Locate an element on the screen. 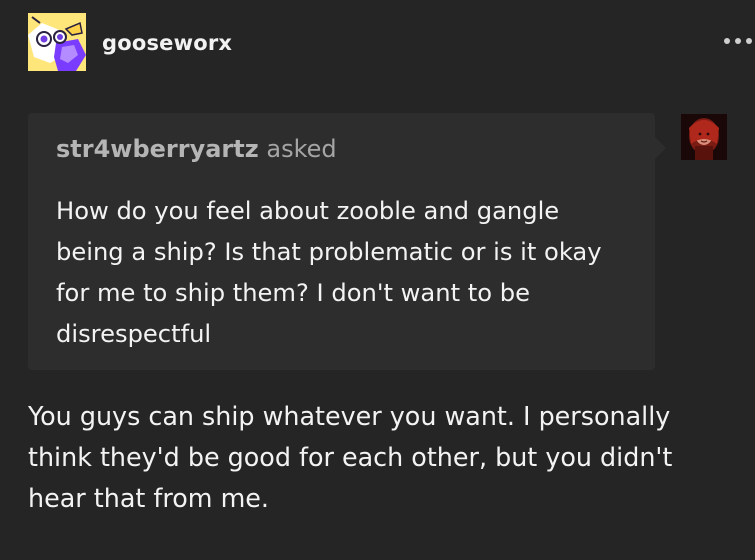  asker-avatar is located at coordinates (704, 137).